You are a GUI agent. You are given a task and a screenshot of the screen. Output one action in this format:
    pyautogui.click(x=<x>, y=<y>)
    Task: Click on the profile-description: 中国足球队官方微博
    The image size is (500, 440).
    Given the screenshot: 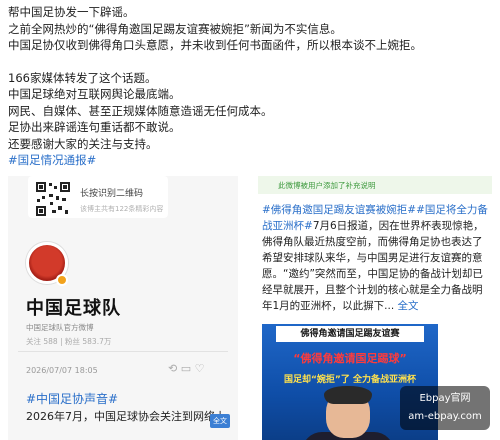 What is the action you would take?
    pyautogui.click(x=60, y=327)
    